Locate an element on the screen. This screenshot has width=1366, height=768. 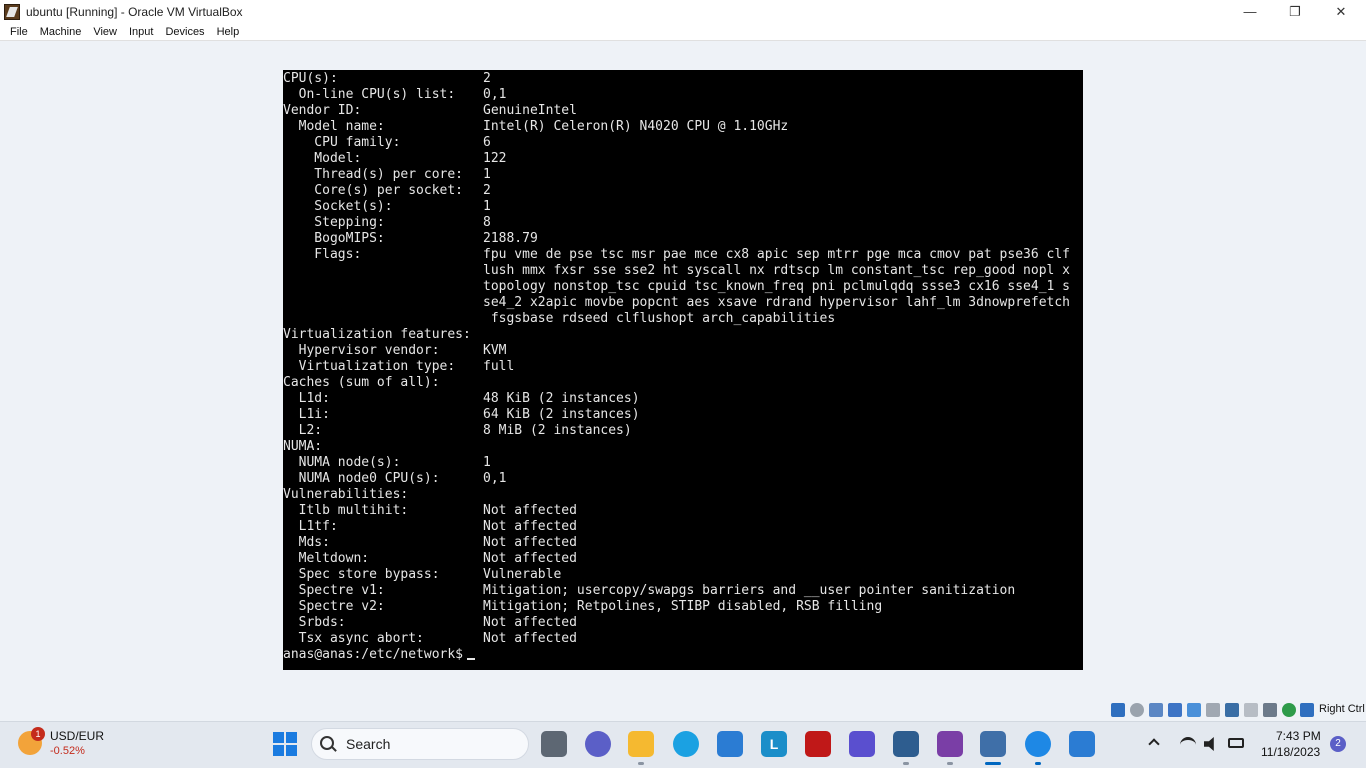
virtualbox-app-icon is located at coordinates (12, 11).